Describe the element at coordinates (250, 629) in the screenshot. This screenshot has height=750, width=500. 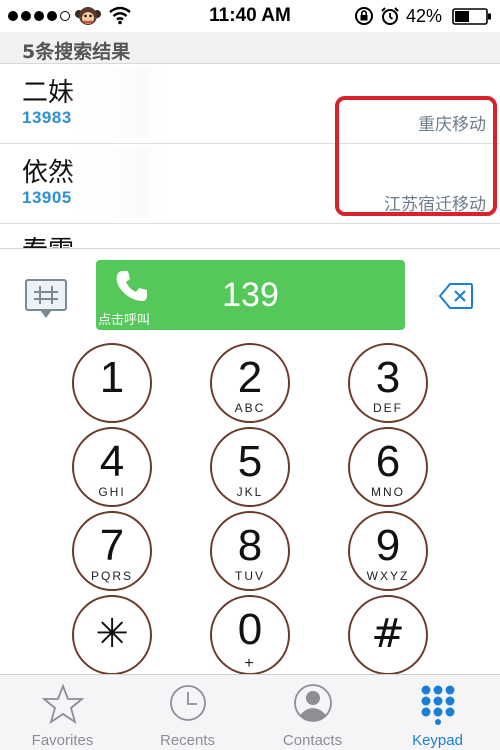
I see `key-digit: 0` at that location.